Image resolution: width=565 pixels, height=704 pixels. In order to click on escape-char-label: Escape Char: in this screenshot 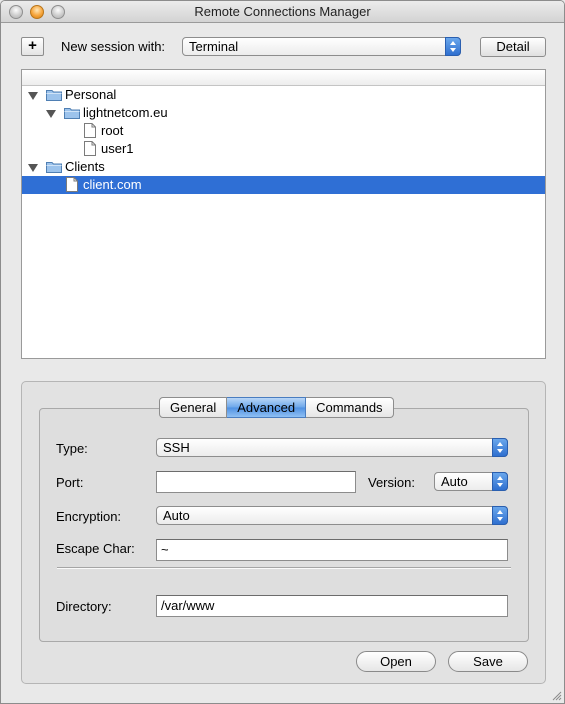, I will do `click(95, 548)`.